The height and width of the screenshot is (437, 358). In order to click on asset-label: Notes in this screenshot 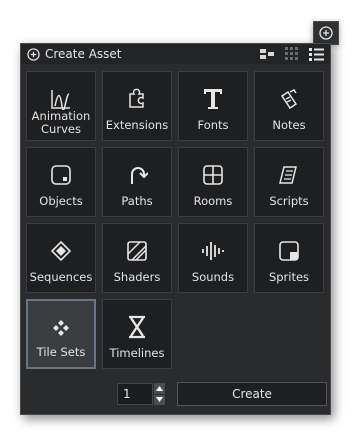, I will do `click(289, 125)`.